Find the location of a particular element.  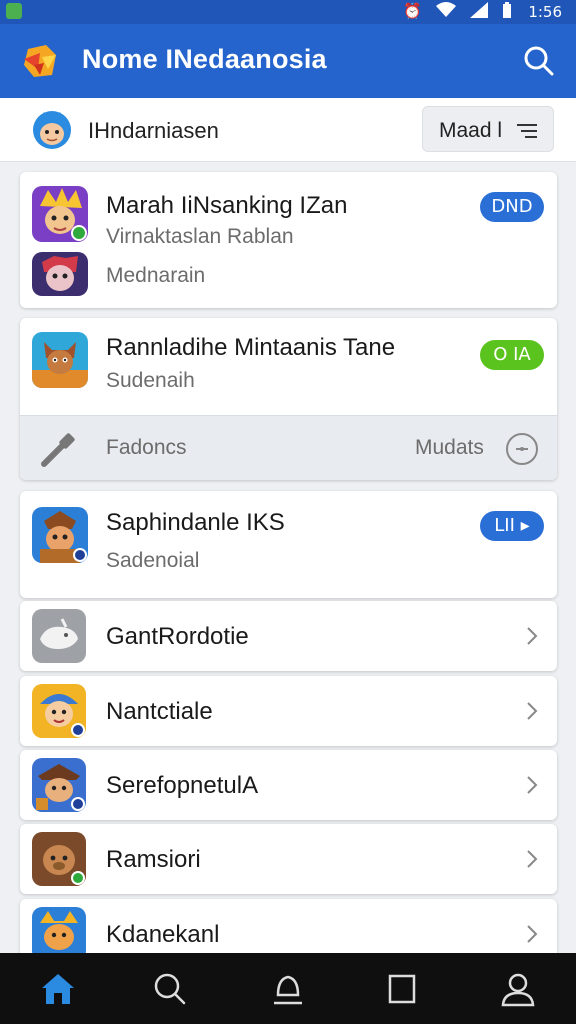

status-badge: O IA is located at coordinates (512, 355).